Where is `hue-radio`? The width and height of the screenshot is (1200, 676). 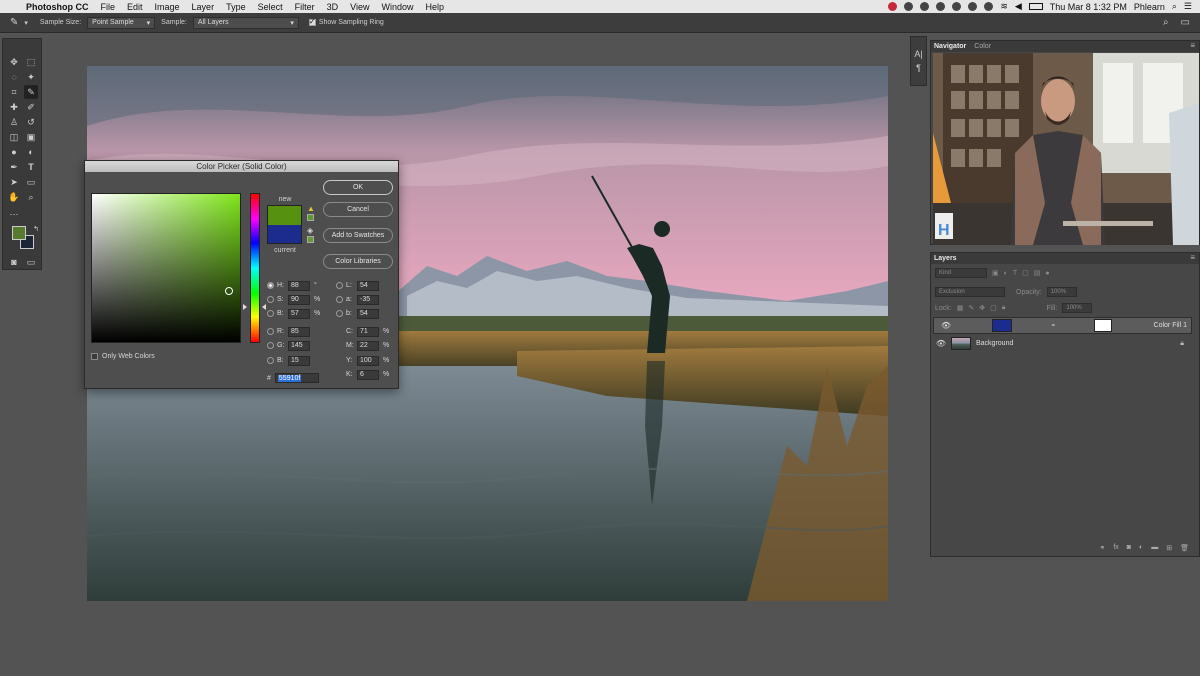
hue-radio is located at coordinates (270, 285).